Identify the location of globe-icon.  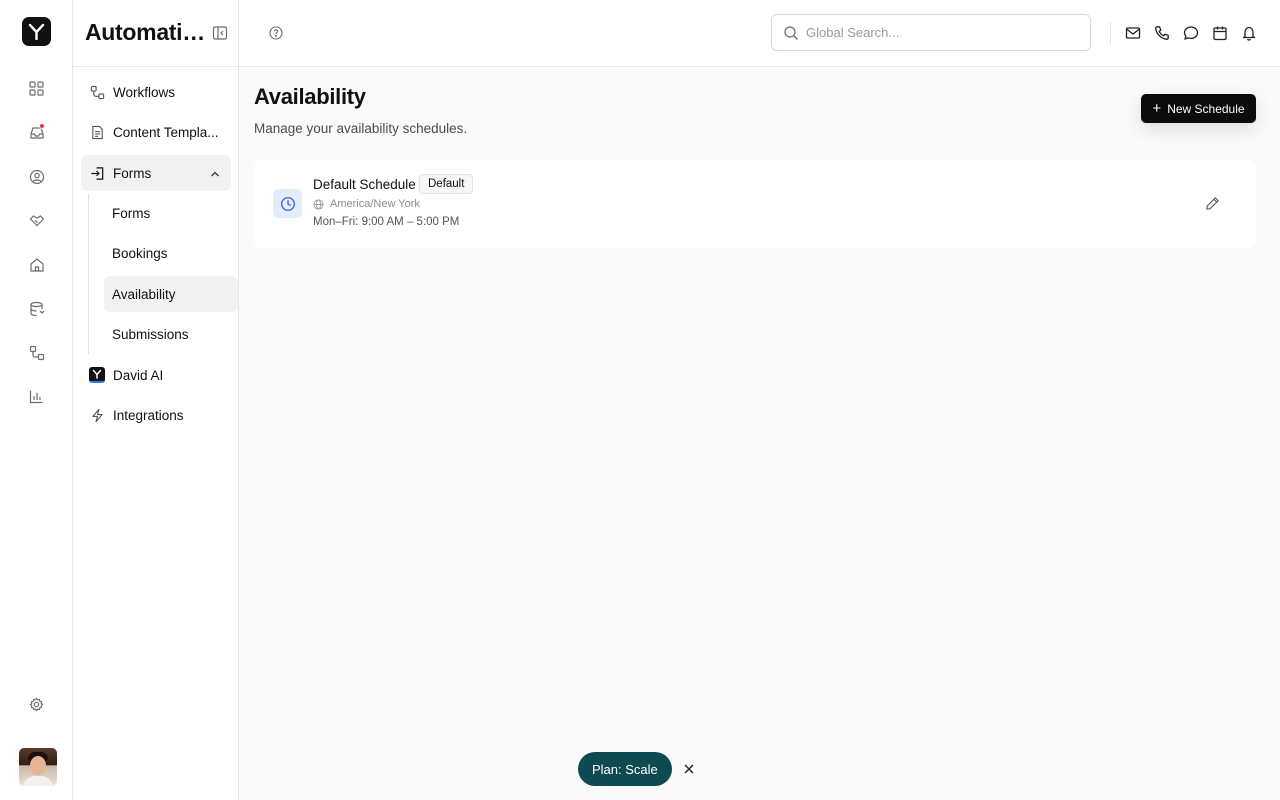
(318, 204).